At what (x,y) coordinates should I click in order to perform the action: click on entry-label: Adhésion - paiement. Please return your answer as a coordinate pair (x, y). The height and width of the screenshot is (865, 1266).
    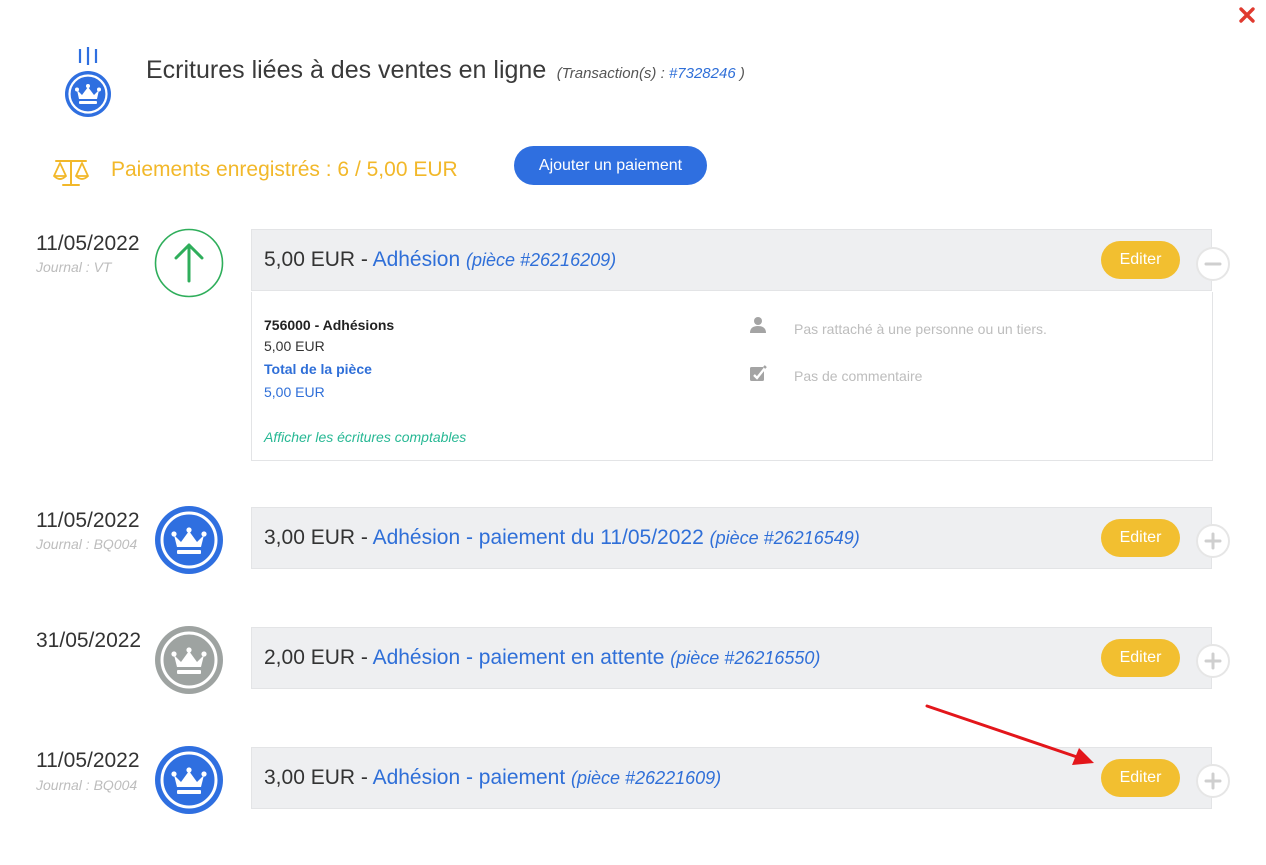
    Looking at the image, I should click on (469, 777).